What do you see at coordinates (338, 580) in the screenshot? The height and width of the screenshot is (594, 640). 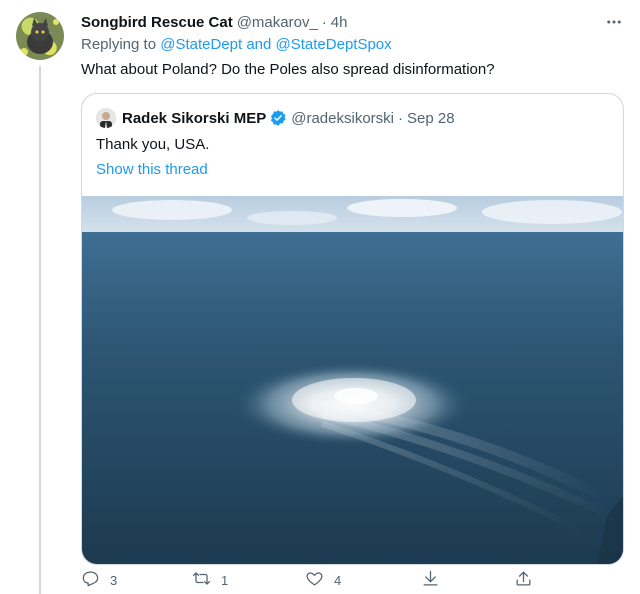 I see `like-count: 4` at bounding box center [338, 580].